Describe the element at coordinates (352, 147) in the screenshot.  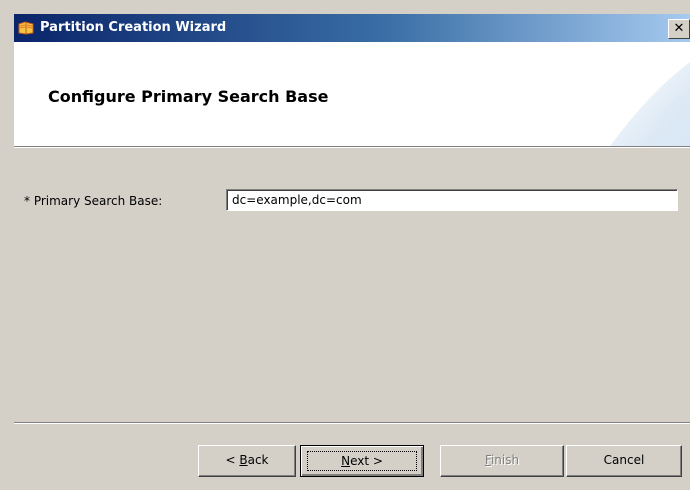
I see `header-separator` at that location.